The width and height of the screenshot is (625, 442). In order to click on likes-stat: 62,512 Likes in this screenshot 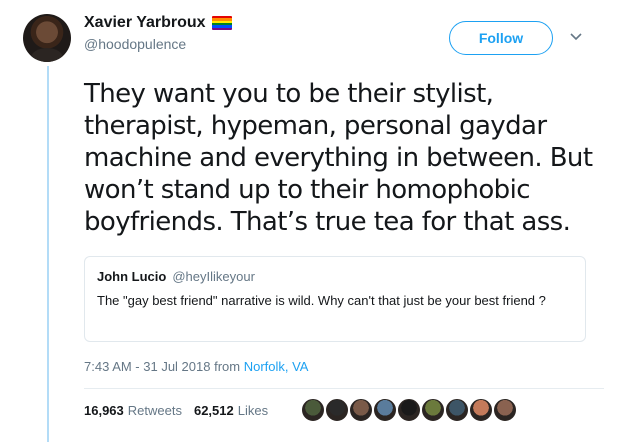, I will do `click(231, 410)`.